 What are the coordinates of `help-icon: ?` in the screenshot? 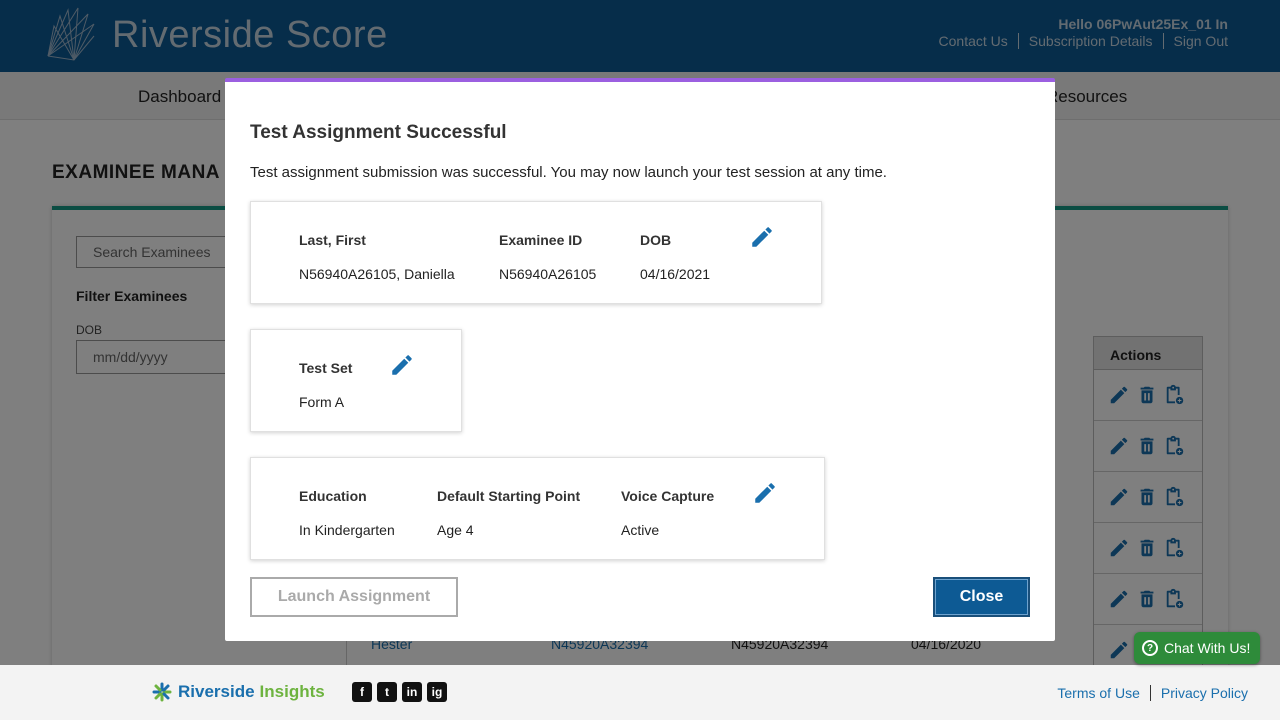 It's located at (1150, 648).